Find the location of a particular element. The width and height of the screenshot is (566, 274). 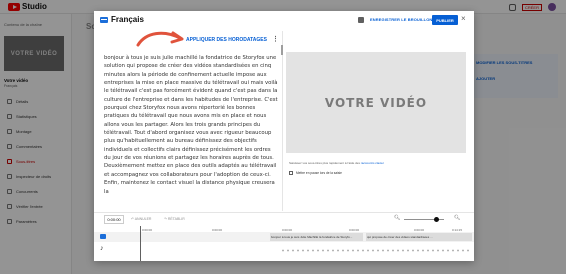

music-note-icon: ♪ is located at coordinates (102, 248).